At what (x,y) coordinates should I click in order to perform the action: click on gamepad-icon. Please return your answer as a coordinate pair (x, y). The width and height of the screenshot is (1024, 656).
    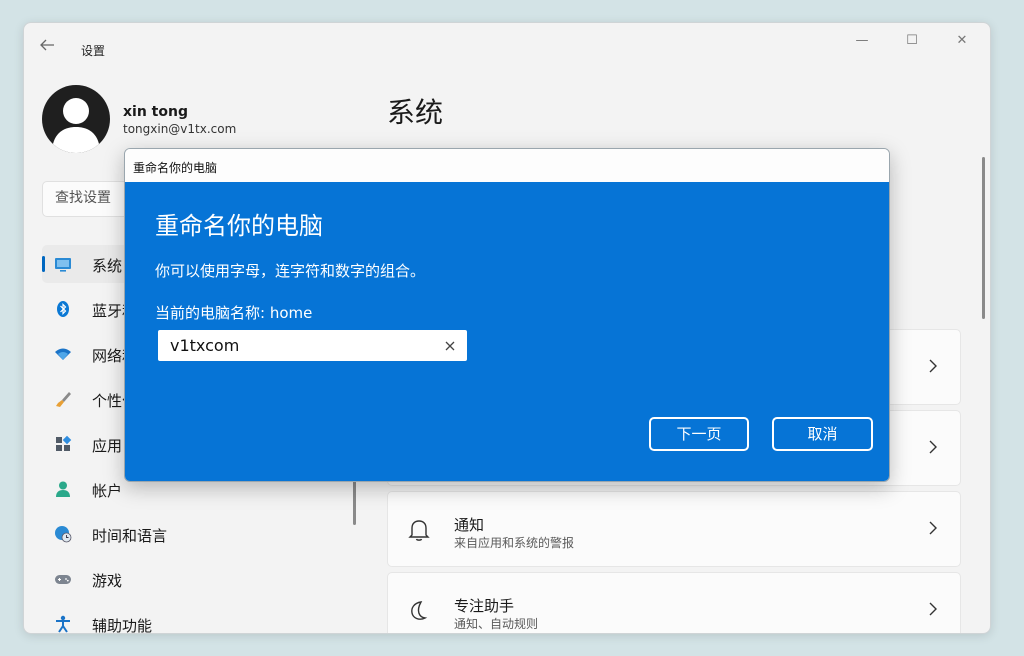
    Looking at the image, I should click on (63, 579).